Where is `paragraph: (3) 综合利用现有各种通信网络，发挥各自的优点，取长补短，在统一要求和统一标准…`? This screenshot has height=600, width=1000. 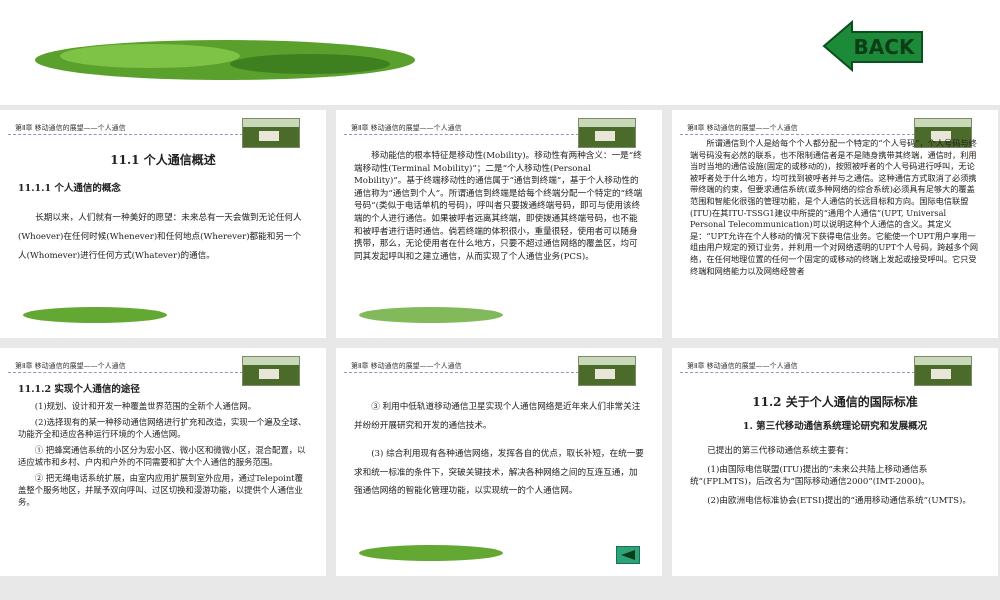 paragraph: (3) 综合利用现有各种通信网络，发挥各自的优点，取长补短，在统一要求和统一标准… is located at coordinates (499, 472).